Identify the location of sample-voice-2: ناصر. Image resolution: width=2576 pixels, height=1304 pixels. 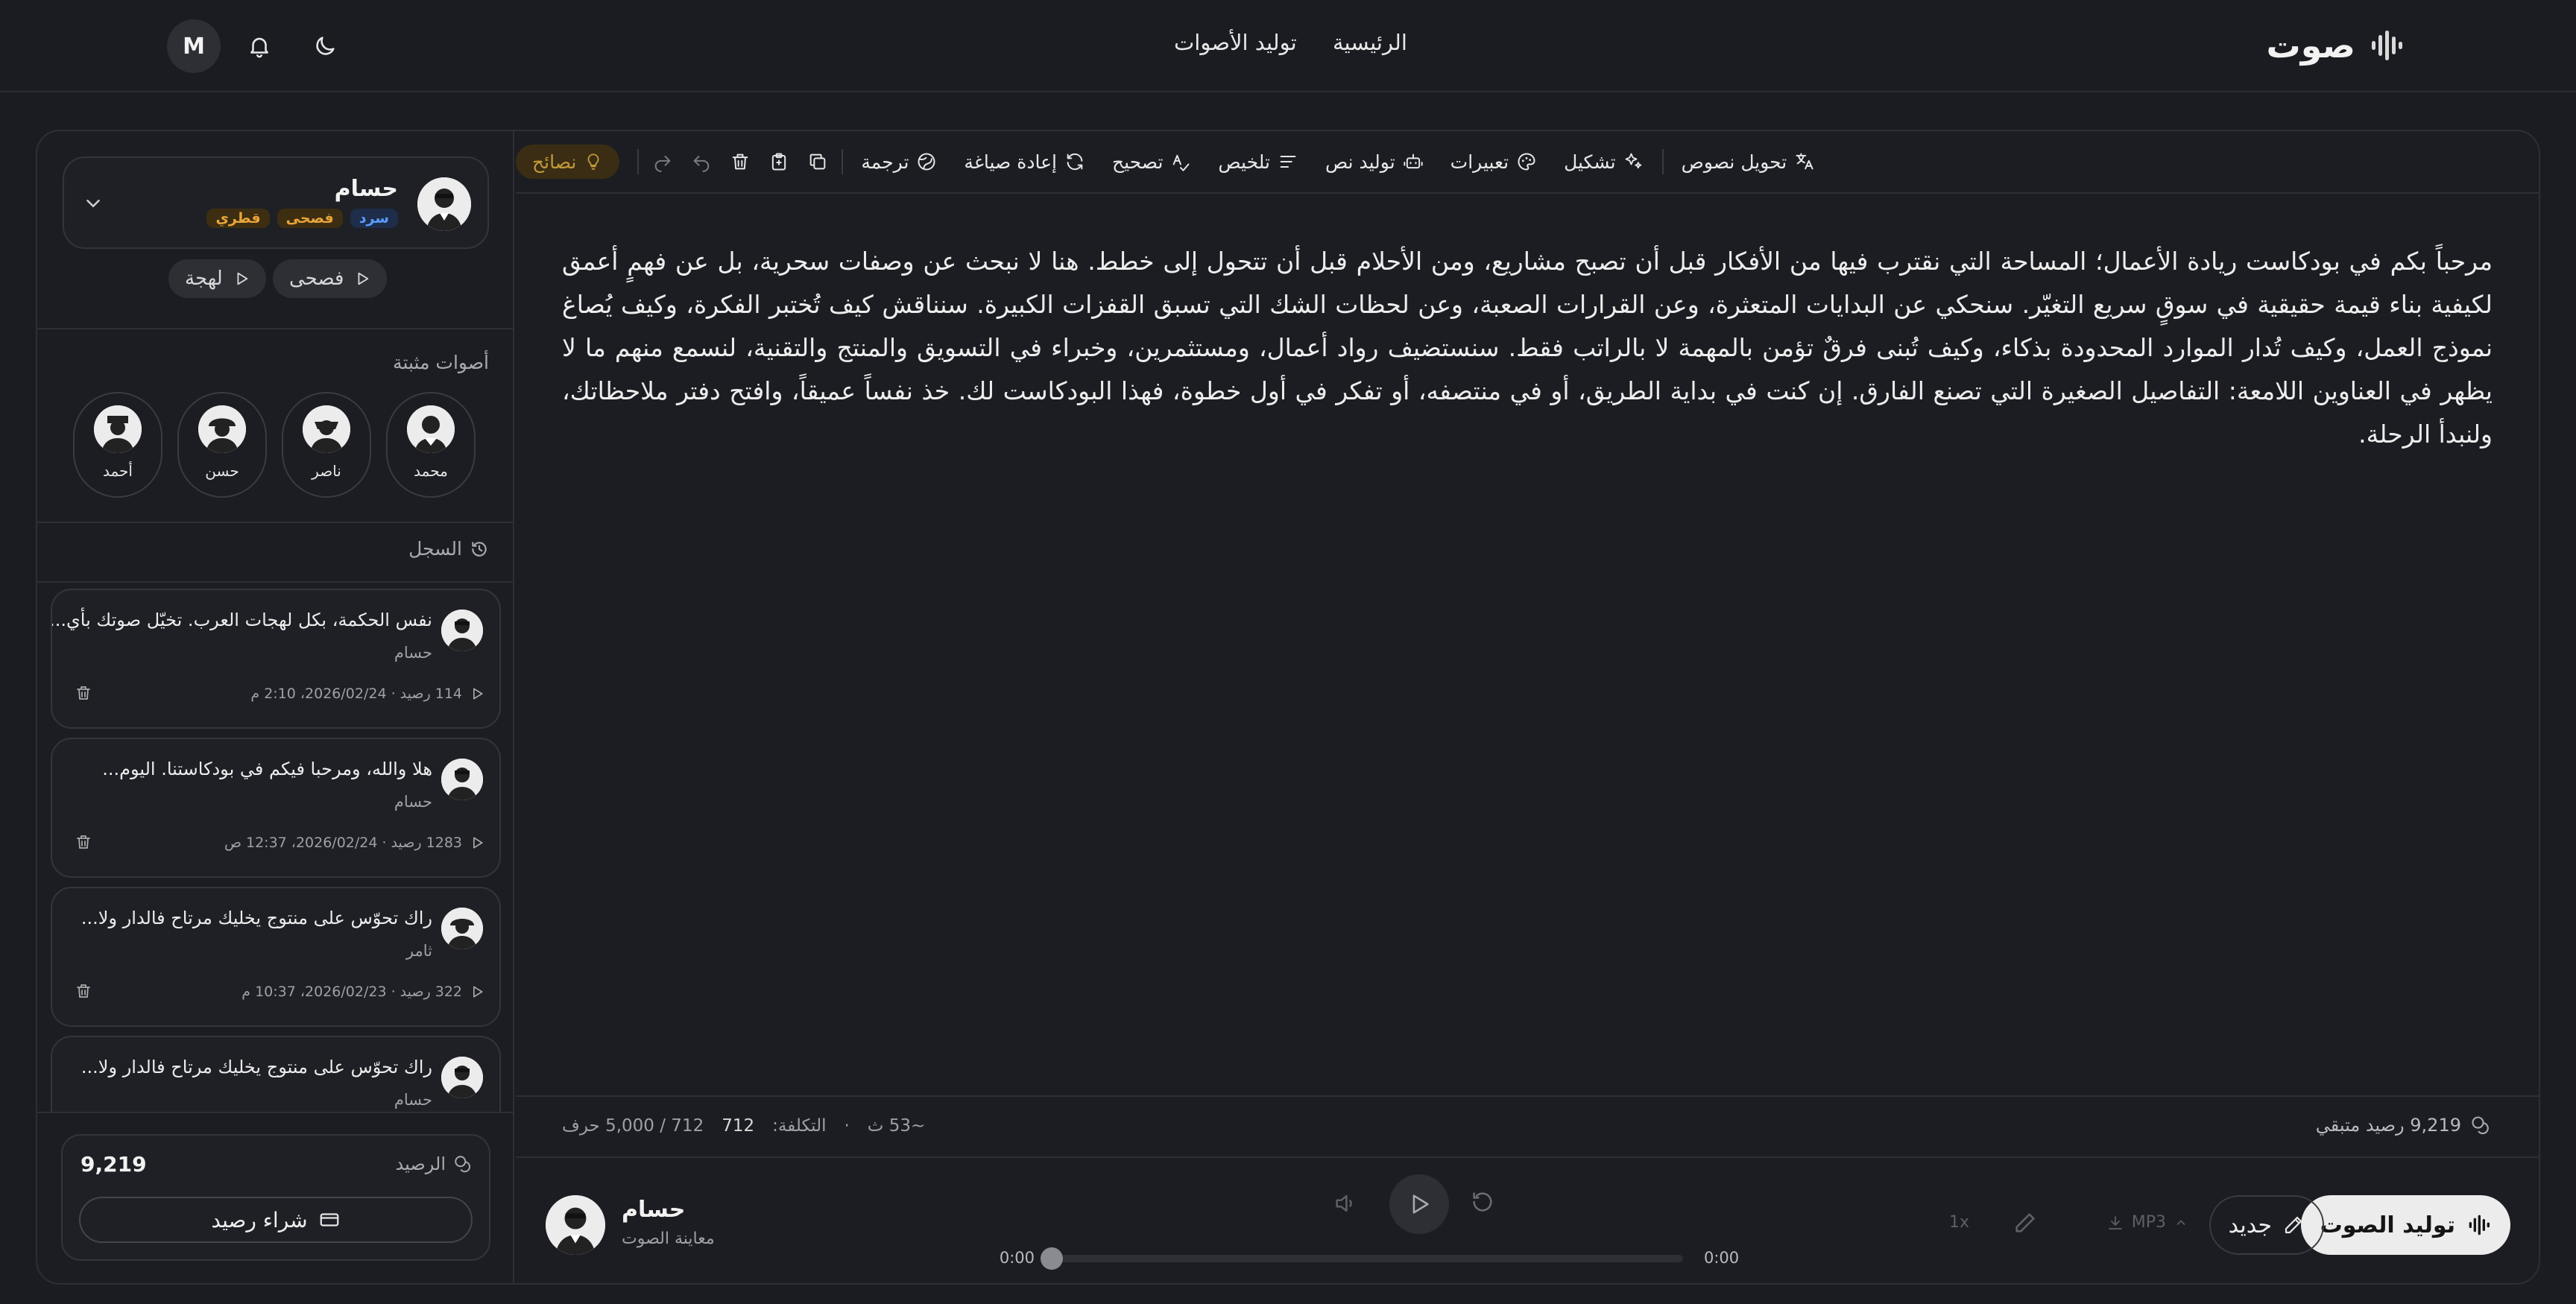
(326, 445).